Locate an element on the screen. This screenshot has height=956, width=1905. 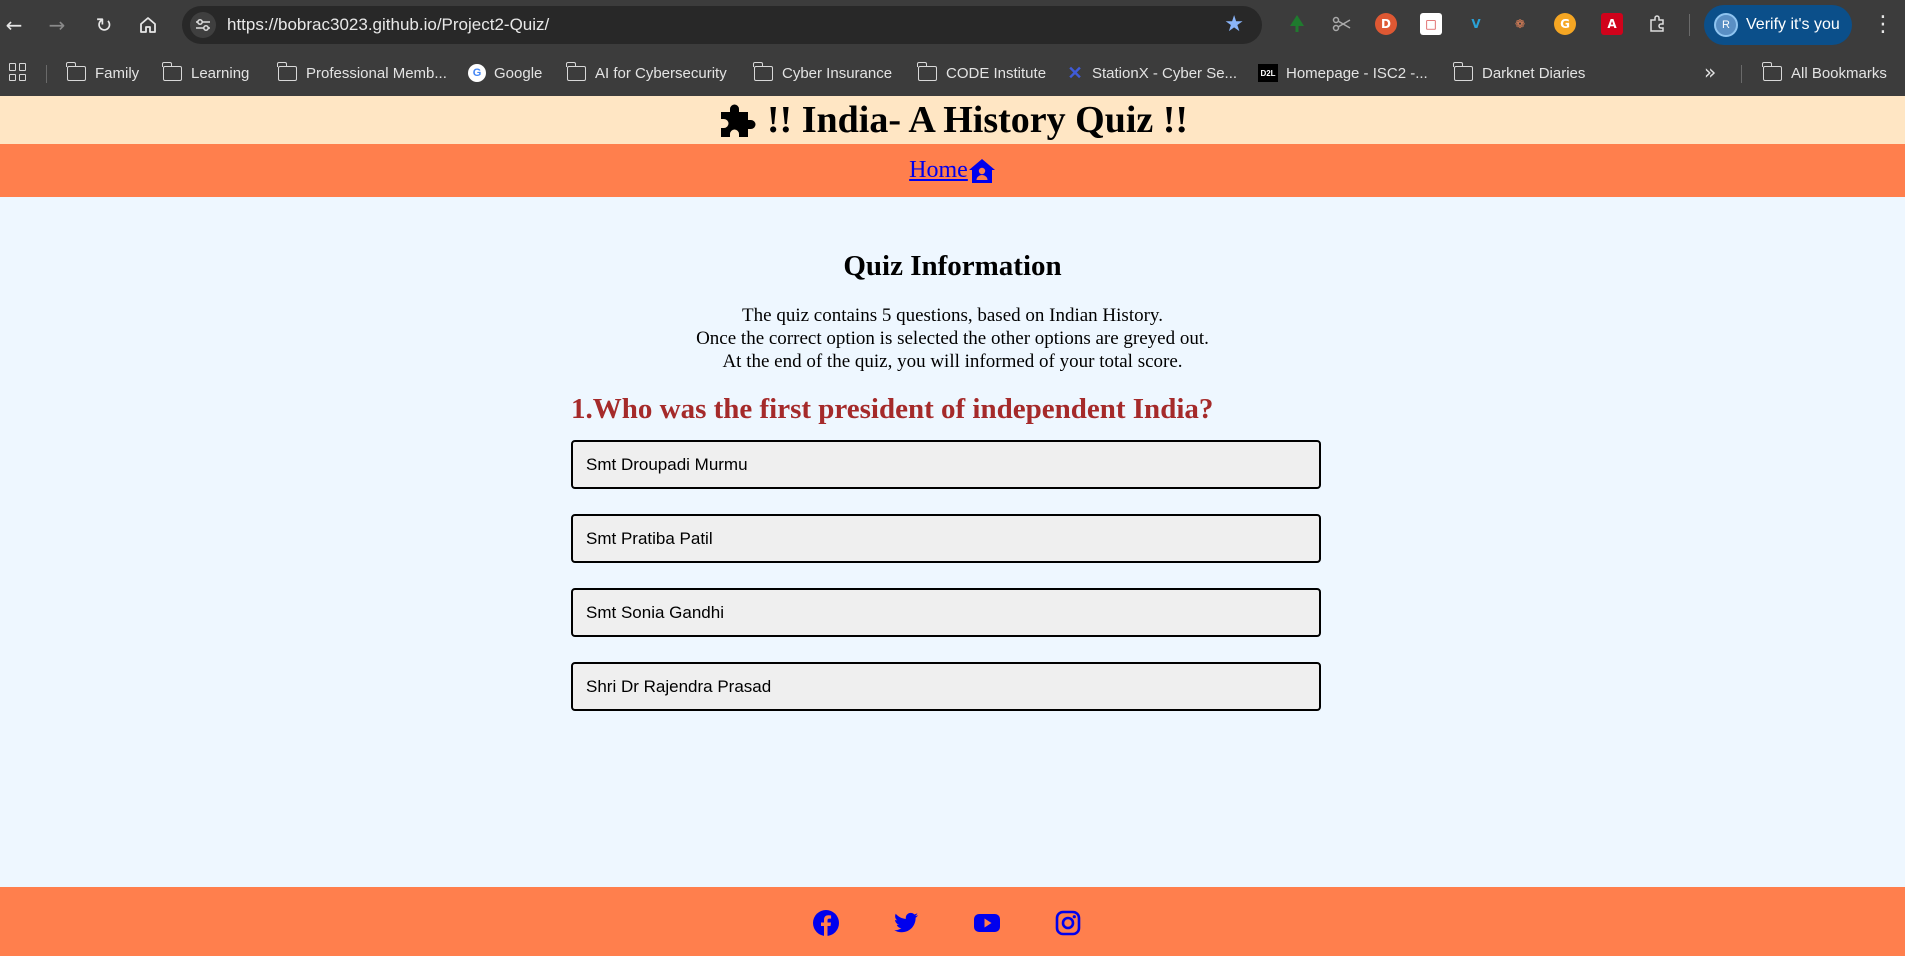
extension-cookie-icon: ❁ is located at coordinates (1520, 24).